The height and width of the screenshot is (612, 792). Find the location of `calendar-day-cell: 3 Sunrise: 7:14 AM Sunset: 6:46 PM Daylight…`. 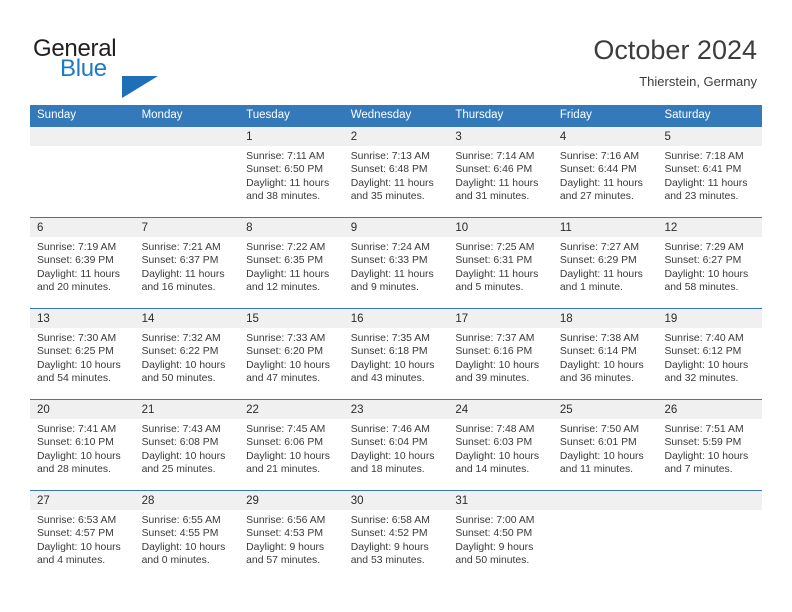

calendar-day-cell: 3 Sunrise: 7:14 AM Sunset: 6:46 PM Daylight… is located at coordinates (500, 172).